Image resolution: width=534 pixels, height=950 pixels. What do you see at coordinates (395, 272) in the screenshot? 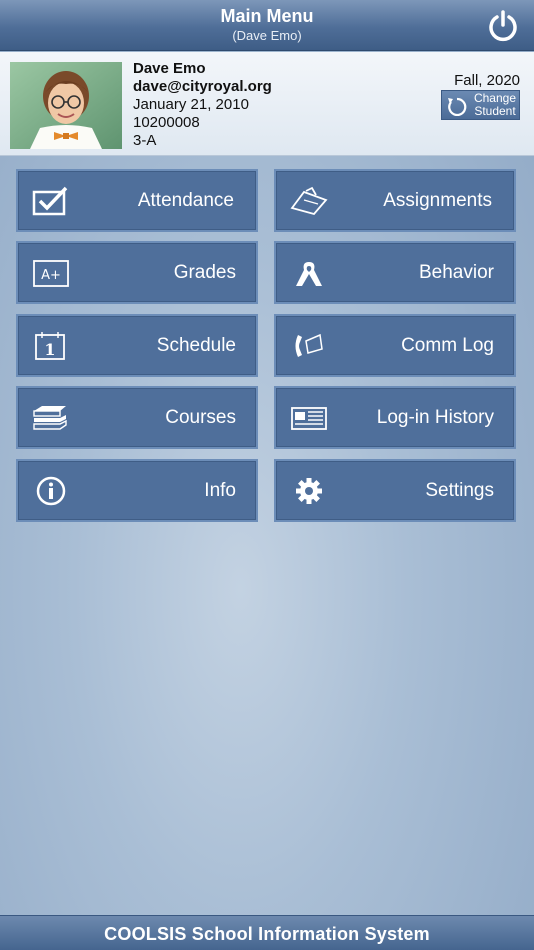
I see `behavior-button: Behavior` at bounding box center [395, 272].